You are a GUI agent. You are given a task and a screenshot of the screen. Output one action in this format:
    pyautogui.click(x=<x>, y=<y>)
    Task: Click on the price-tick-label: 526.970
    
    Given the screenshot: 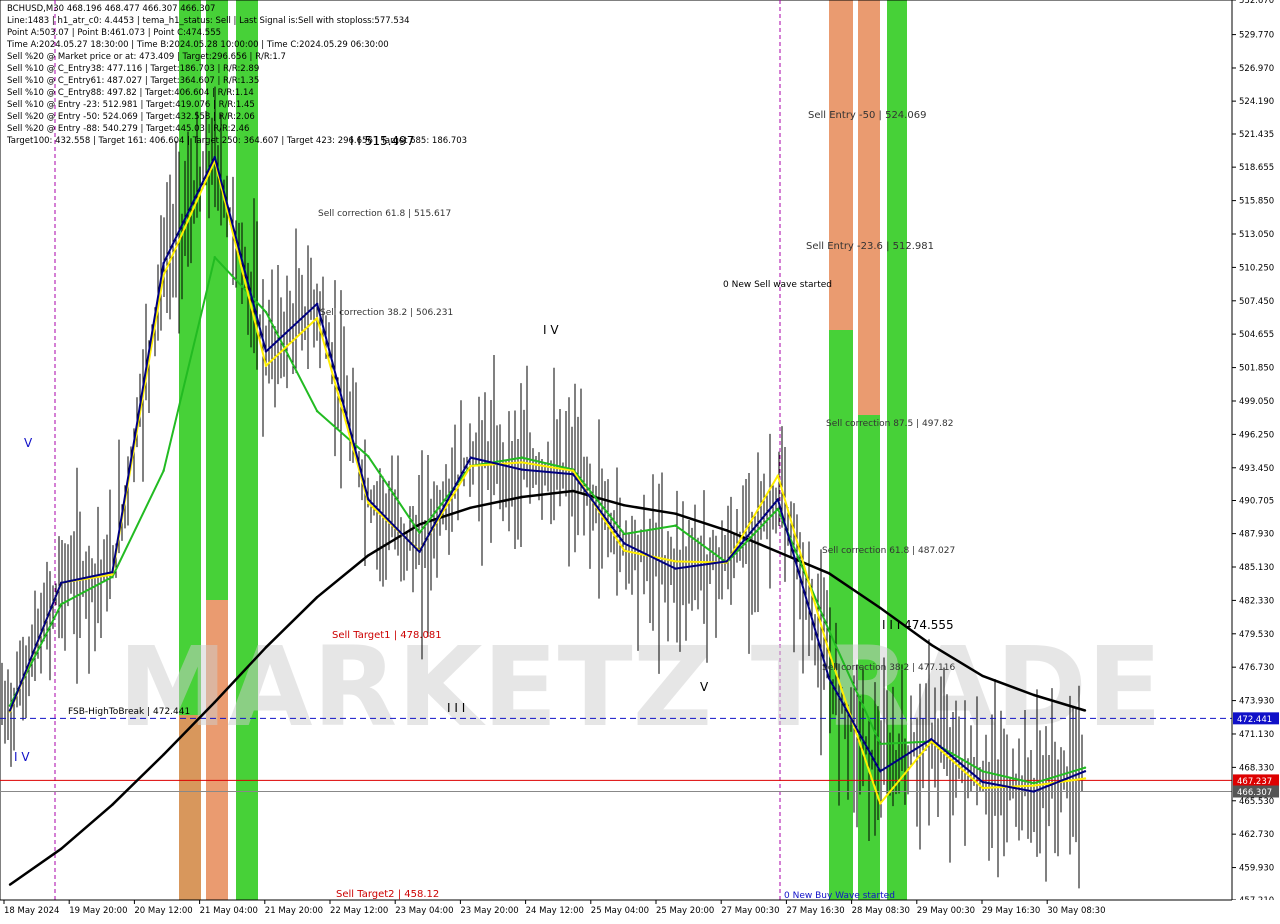 What is the action you would take?
    pyautogui.click(x=1256, y=69)
    